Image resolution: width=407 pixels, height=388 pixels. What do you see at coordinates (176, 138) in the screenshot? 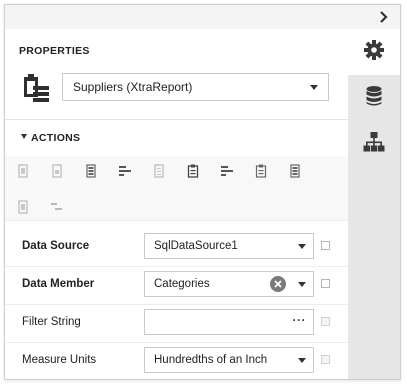
I see `actions-section-header: ACTIONS` at bounding box center [176, 138].